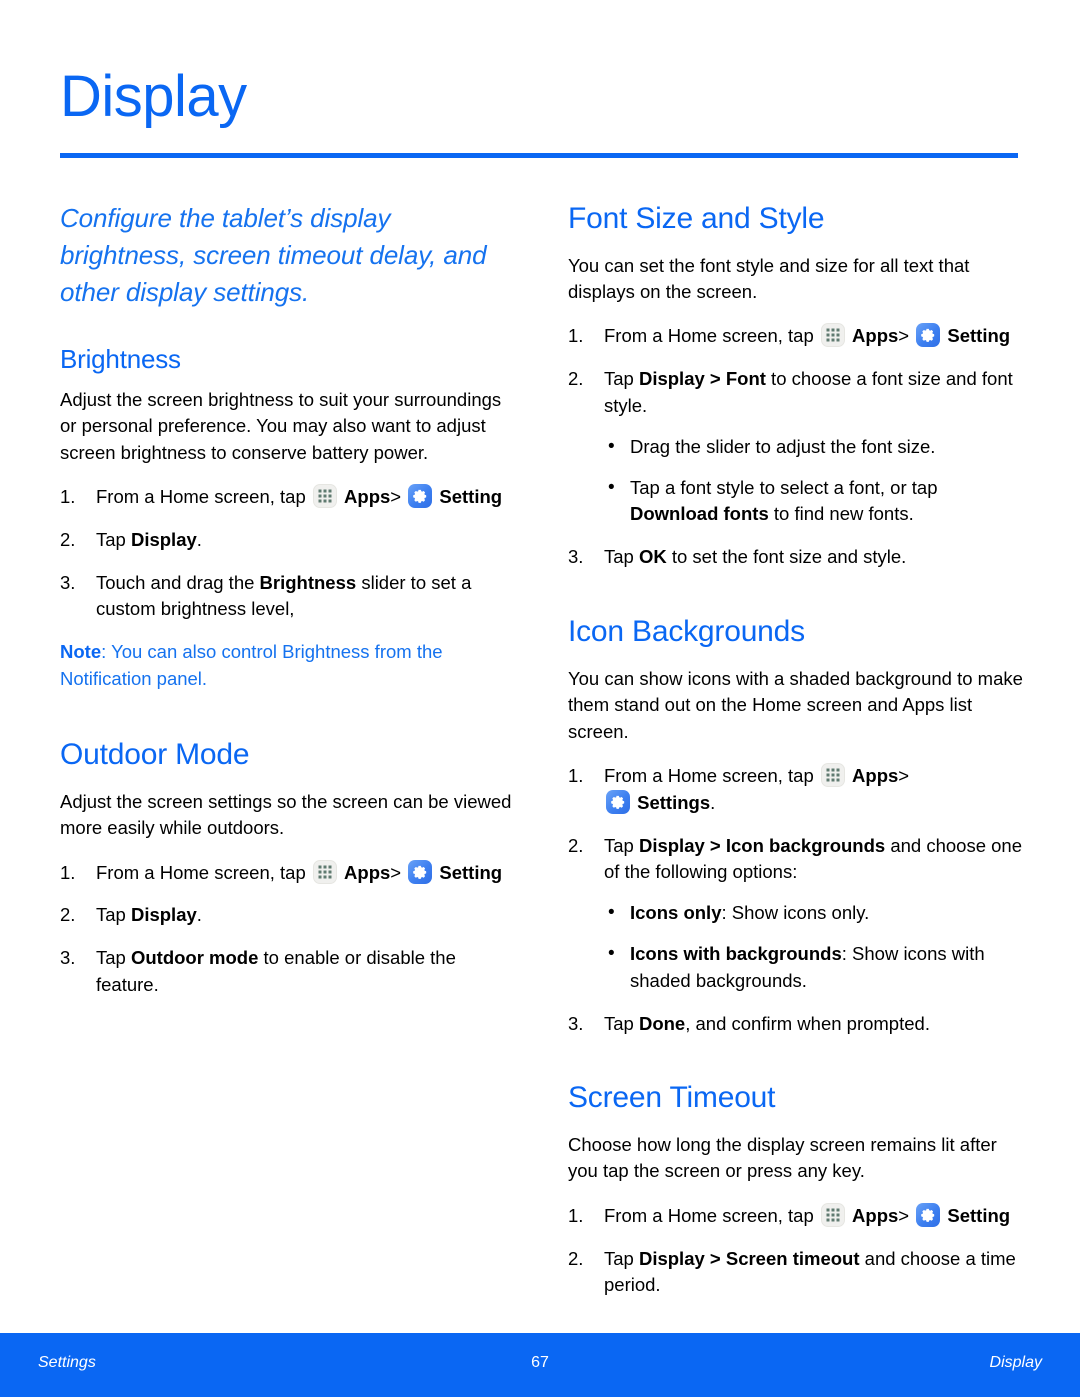  I want to click on step-text-tail: to set the font size and style., so click(786, 557).